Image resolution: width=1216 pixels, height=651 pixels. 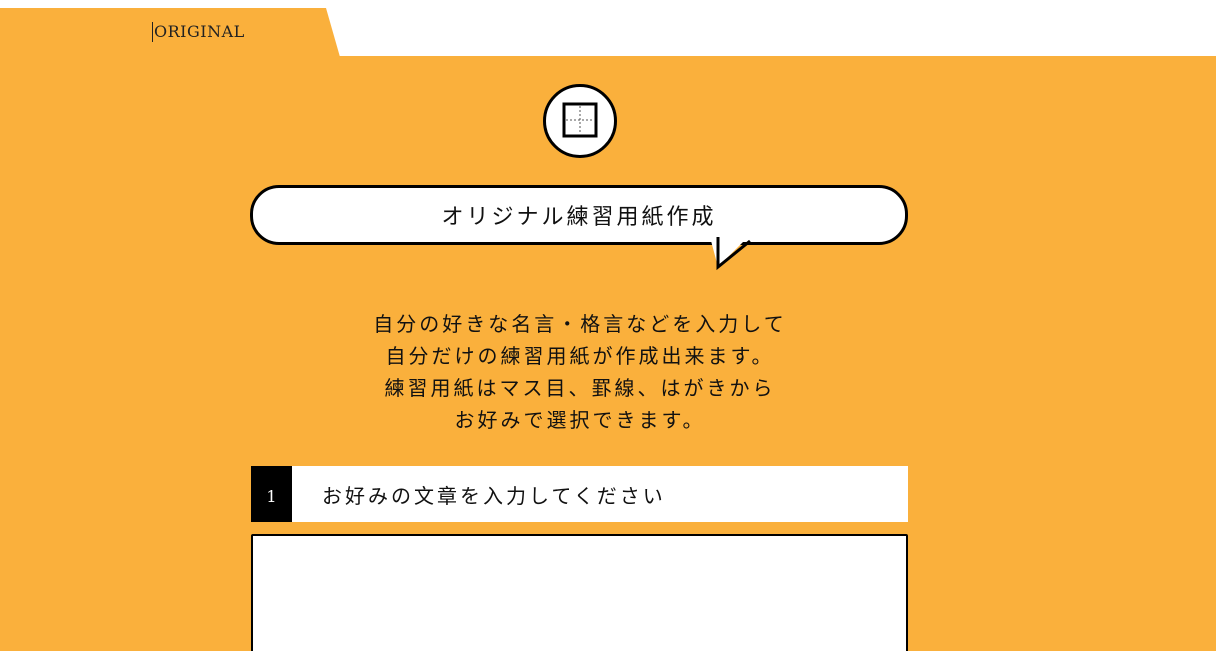 I want to click on grid-square-icon-graphic, so click(x=580, y=120).